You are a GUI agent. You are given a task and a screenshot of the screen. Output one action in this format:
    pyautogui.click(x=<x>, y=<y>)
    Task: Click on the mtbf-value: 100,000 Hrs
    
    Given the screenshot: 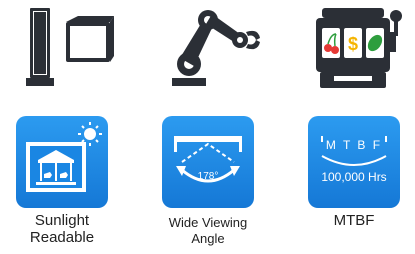 What is the action you would take?
    pyautogui.click(x=354, y=177)
    